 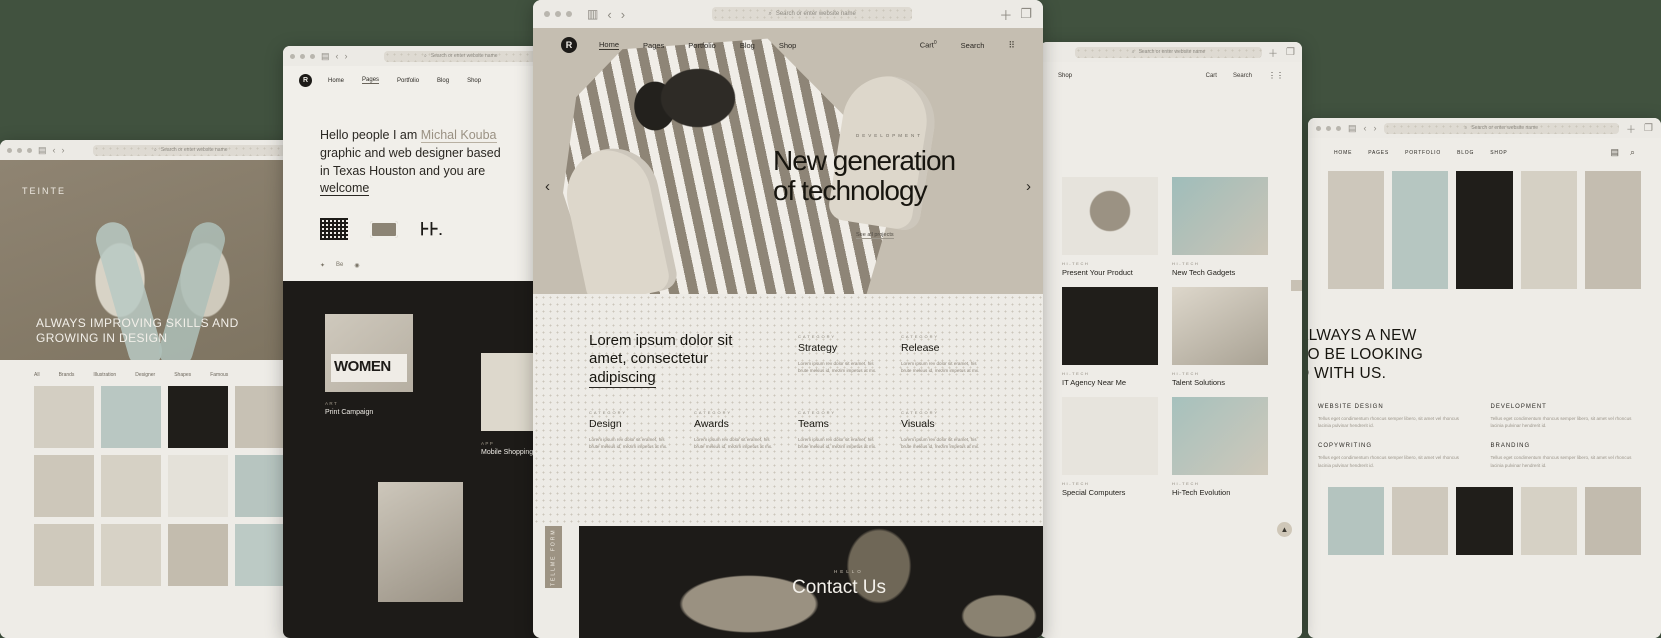 I want to click on item-title: IT Agency Near Me, so click(x=1110, y=382).